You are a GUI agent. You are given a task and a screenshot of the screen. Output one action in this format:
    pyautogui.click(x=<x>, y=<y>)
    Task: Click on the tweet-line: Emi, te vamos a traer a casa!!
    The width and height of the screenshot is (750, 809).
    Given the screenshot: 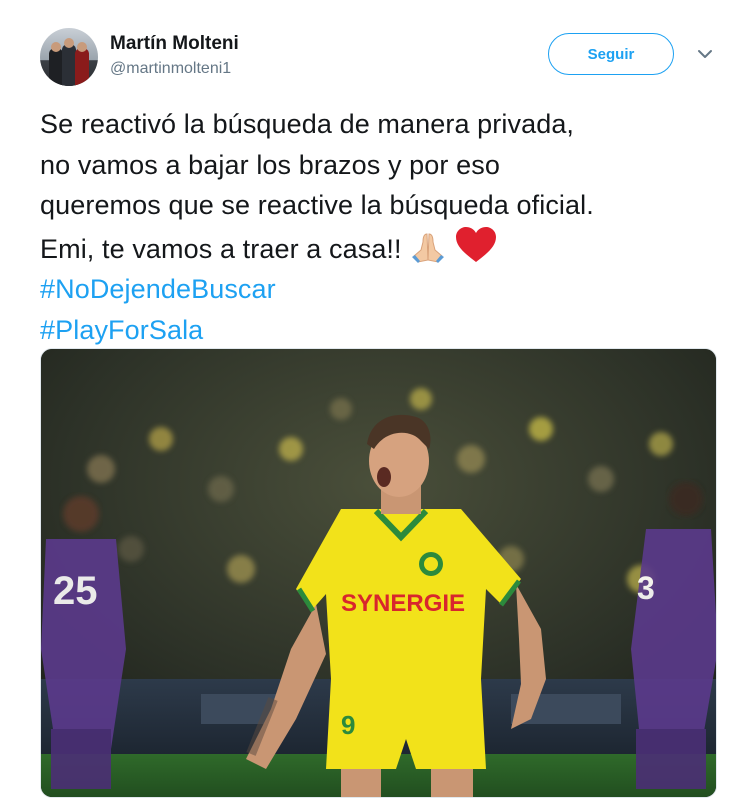 What is the action you would take?
    pyautogui.click(x=221, y=248)
    